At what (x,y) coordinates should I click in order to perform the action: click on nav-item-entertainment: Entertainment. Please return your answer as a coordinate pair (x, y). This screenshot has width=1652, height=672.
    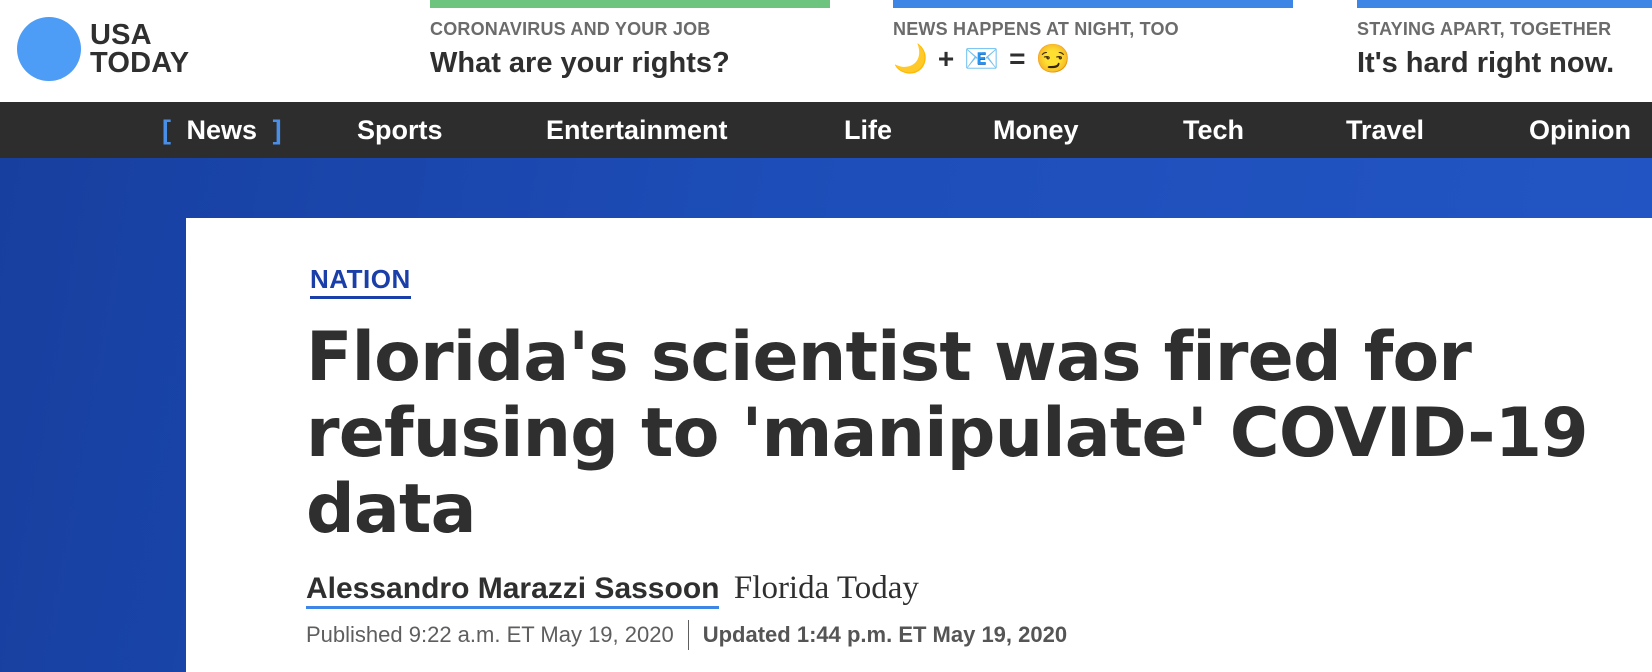
    Looking at the image, I should click on (637, 130).